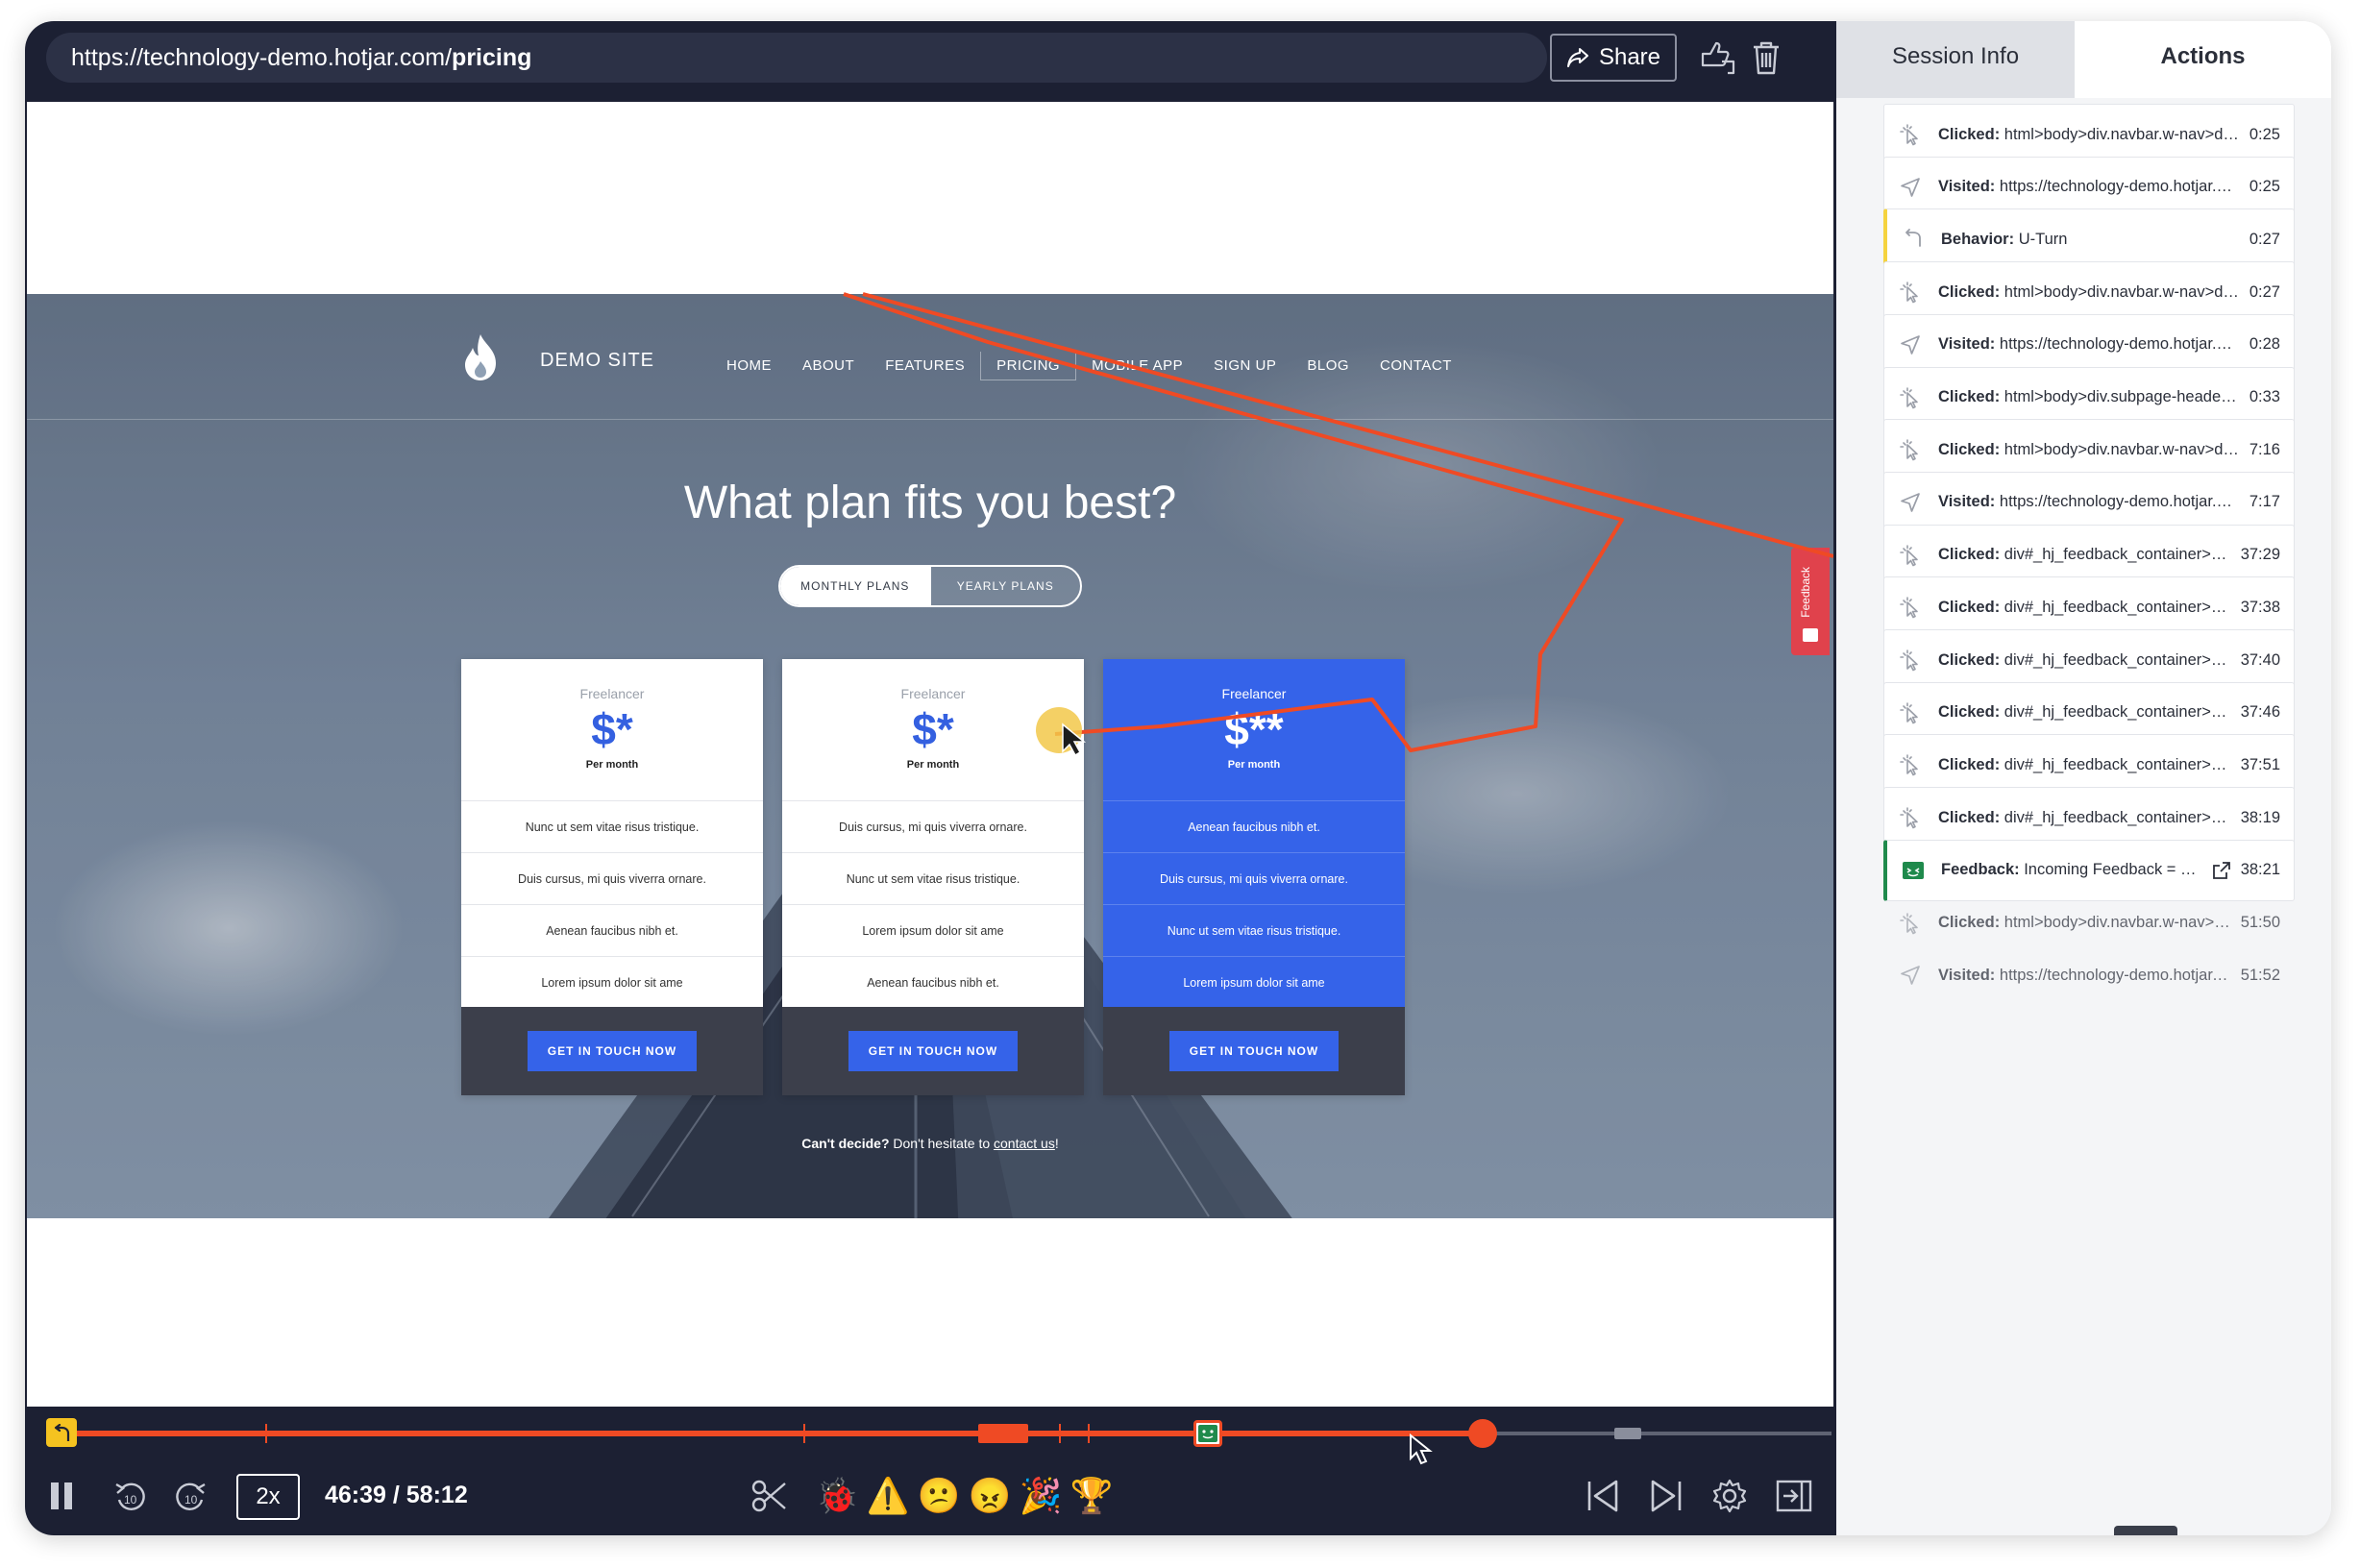 Image resolution: width=2360 pixels, height=1568 pixels. I want to click on thumbs-icon-button, so click(1718, 58).